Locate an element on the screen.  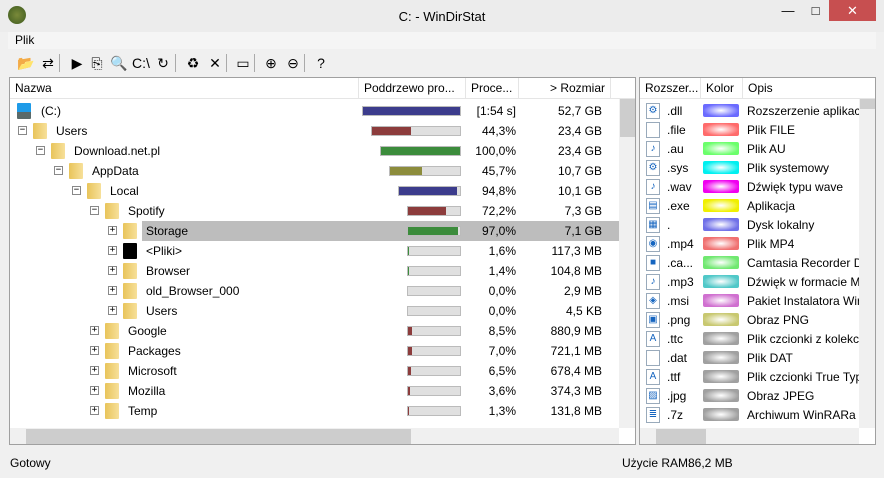
extension-row: ▦. Dysk lokalny is located at coordinates (749, 225).